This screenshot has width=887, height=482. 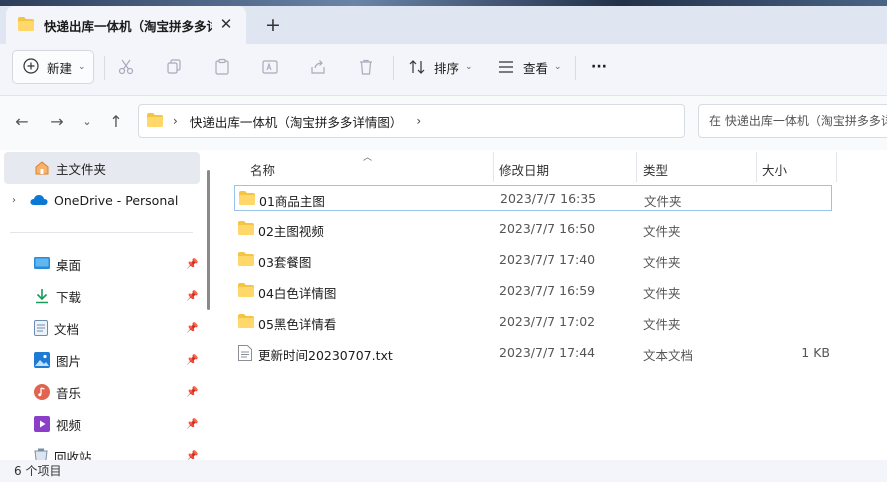 I want to click on close-tab-icon: ✕, so click(x=226, y=24).